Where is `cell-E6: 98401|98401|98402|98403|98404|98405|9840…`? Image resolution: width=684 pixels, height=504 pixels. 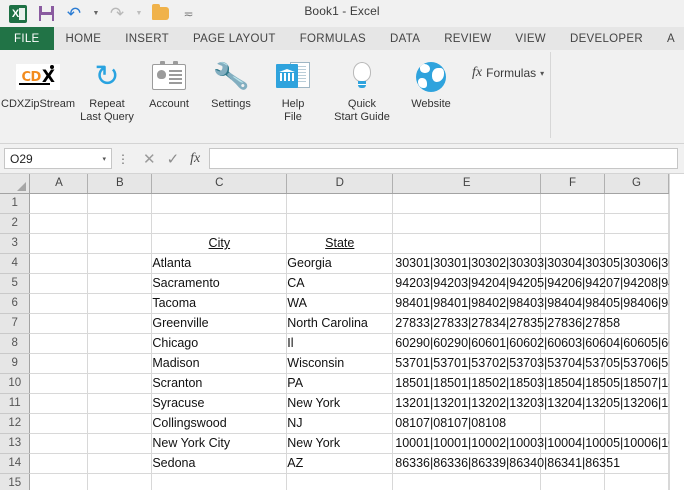
cell-E6: 98401|98401|98402|98403|98404|98405|9840… is located at coordinates (538, 303).